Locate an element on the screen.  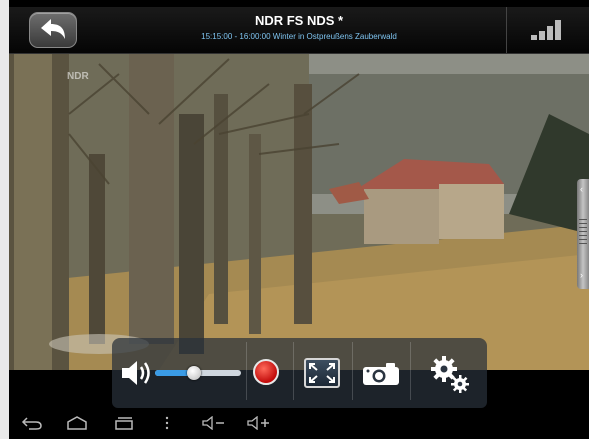
fullscreen-icon is located at coordinates (322, 373).